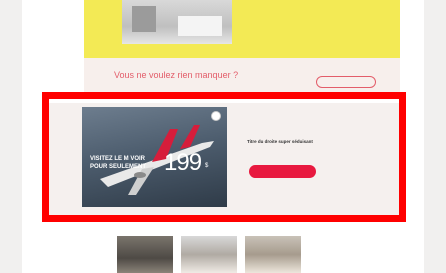  What do you see at coordinates (346, 82) in the screenshot?
I see `newsletter-button` at bounding box center [346, 82].